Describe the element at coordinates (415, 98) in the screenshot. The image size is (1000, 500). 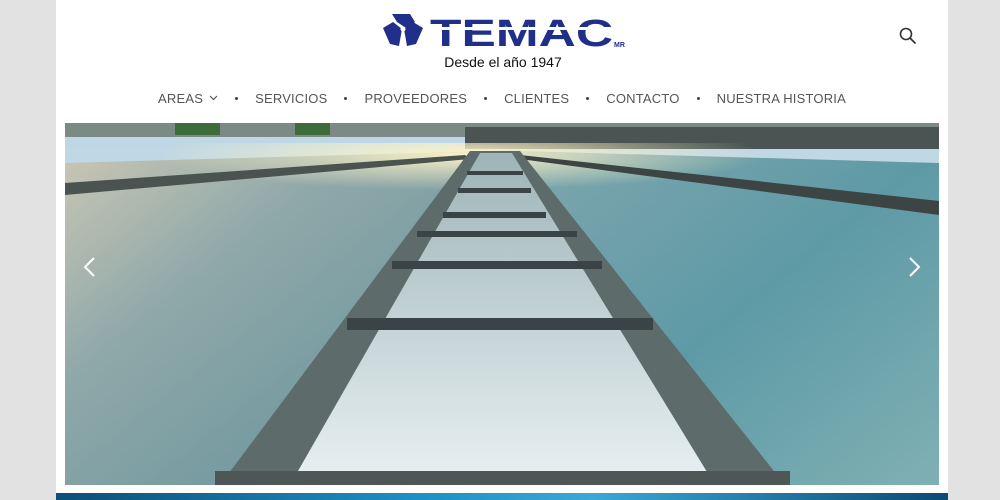
I see `nav-item-proveedores: PROVEEDORES` at that location.